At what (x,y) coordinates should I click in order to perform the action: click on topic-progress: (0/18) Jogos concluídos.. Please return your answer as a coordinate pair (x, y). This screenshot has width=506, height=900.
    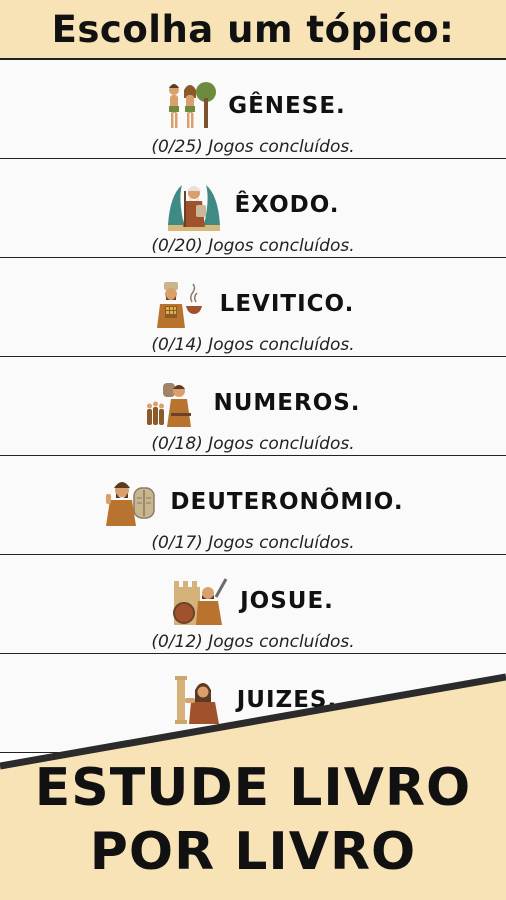
    Looking at the image, I should click on (253, 444).